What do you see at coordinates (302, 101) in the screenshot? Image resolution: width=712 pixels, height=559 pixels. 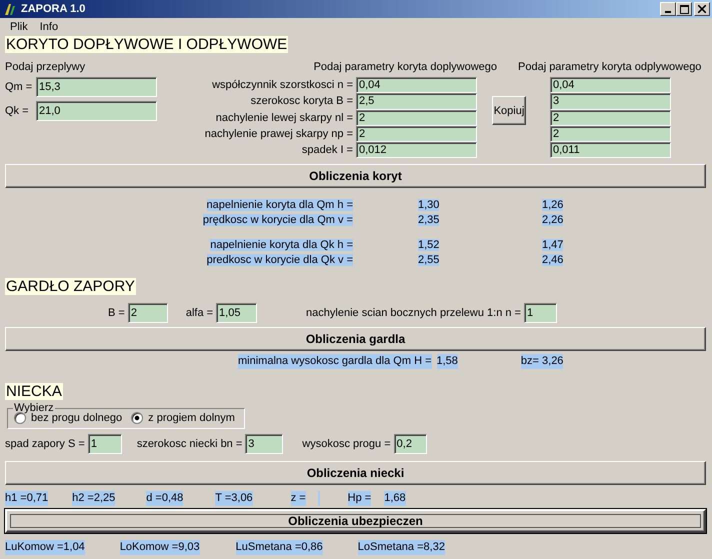 I see `parameter-label: szerokosc koryta B =` at bounding box center [302, 101].